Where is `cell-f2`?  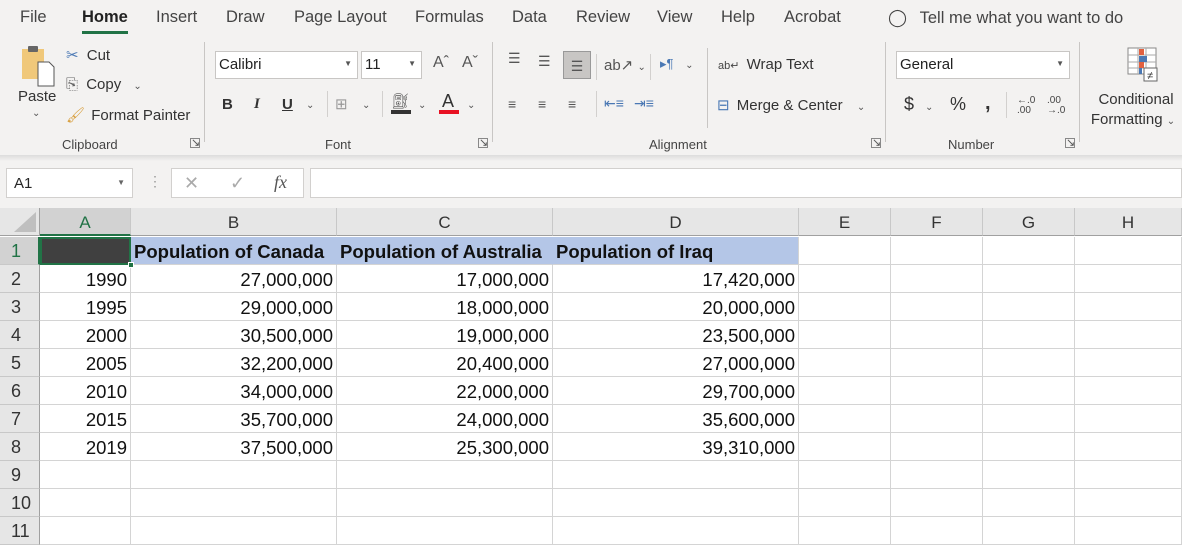 cell-f2 is located at coordinates (937, 279).